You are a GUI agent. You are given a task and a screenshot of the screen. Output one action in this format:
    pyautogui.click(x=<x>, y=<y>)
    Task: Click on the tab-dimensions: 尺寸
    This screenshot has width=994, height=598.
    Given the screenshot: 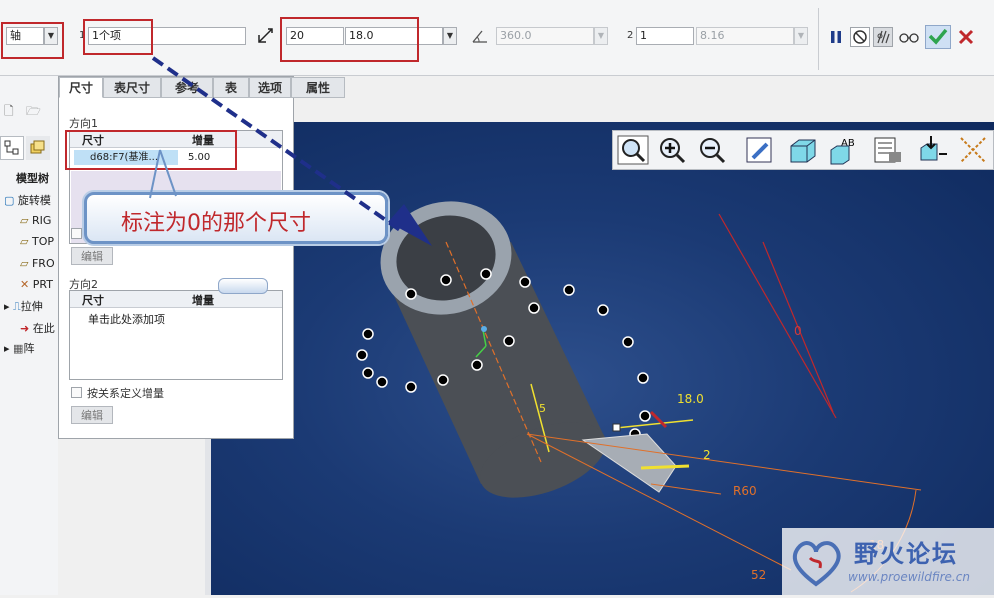 What is the action you would take?
    pyautogui.click(x=81, y=87)
    